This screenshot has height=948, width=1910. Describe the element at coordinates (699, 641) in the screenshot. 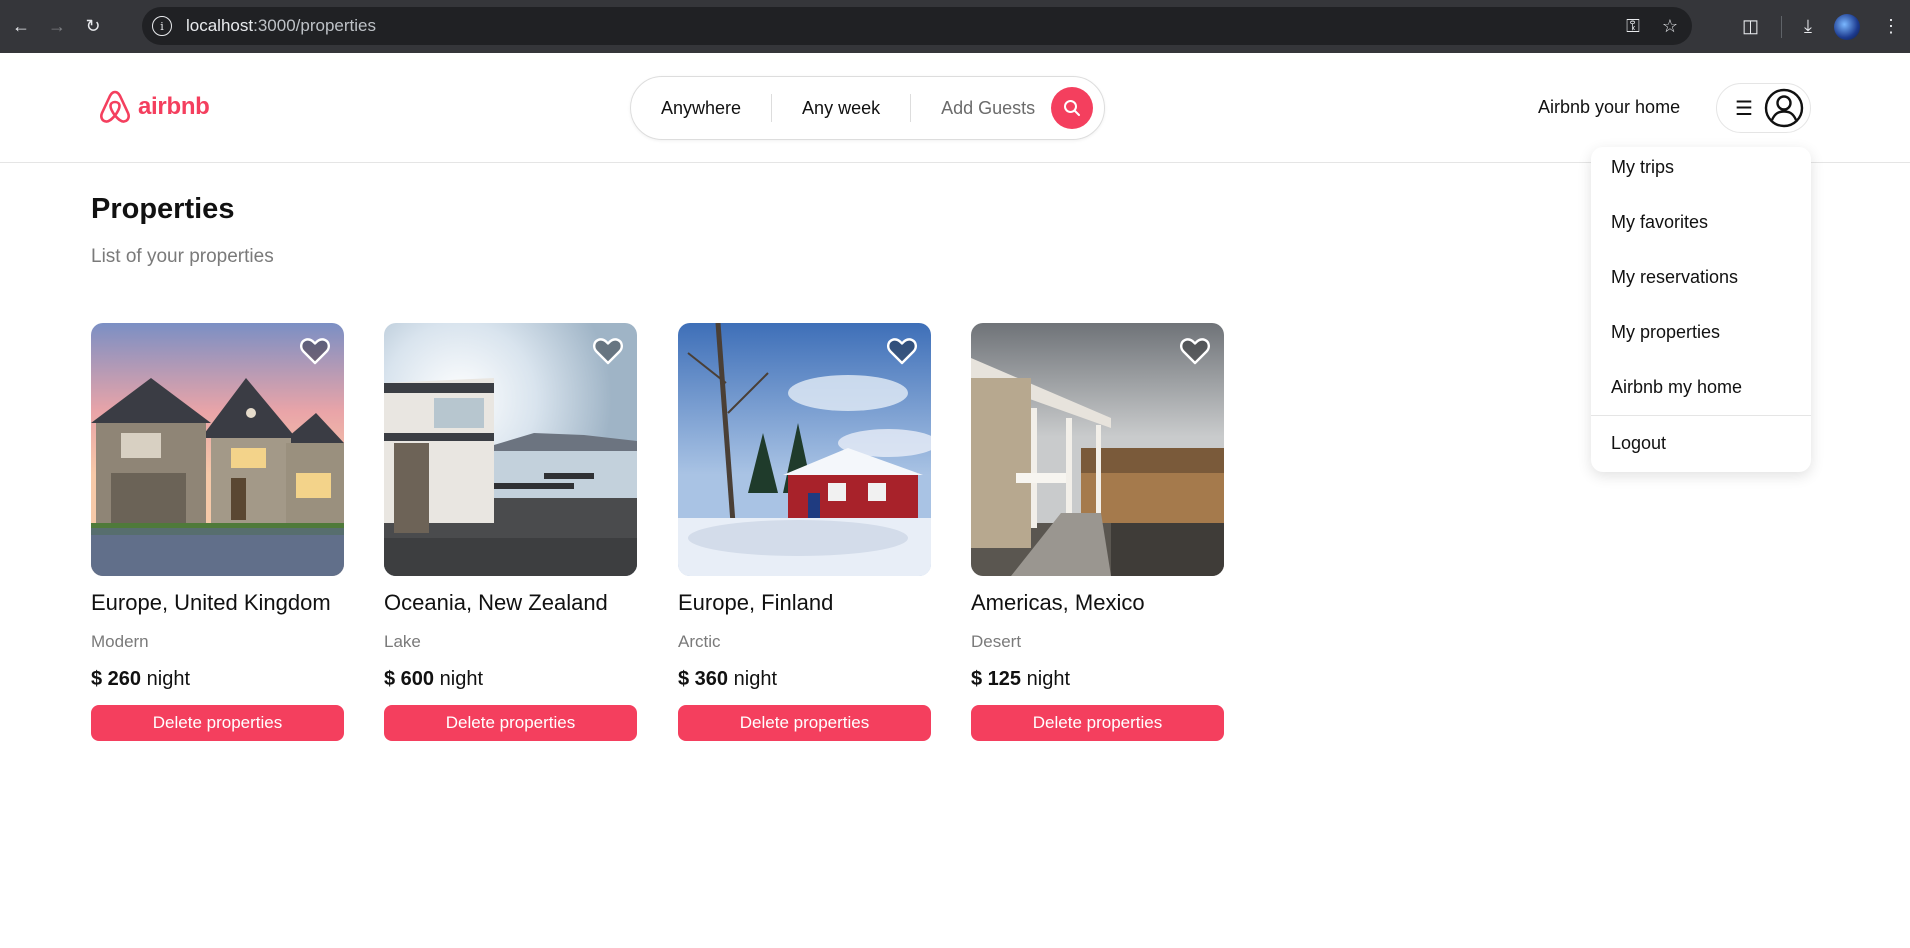

I see `listing-category: Arctic` at that location.